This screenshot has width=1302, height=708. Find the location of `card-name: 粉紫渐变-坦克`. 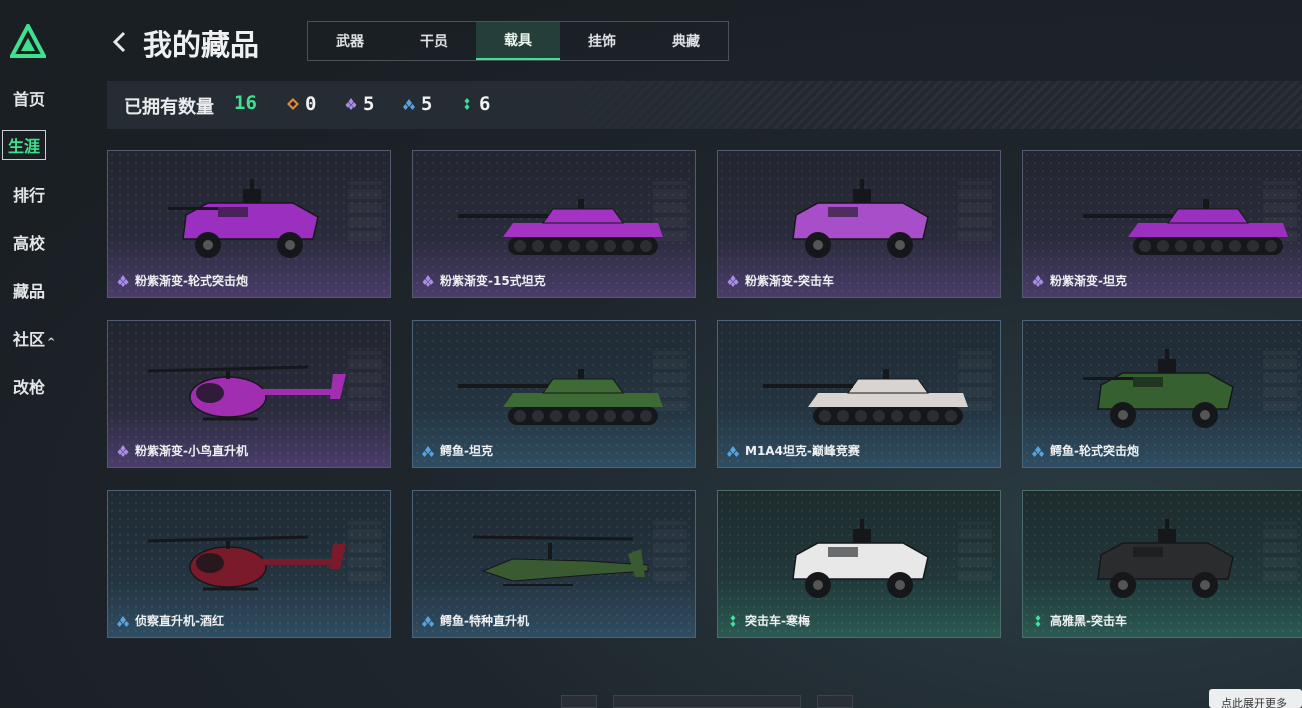

card-name: 粉紫渐变-坦克 is located at coordinates (1088, 281).